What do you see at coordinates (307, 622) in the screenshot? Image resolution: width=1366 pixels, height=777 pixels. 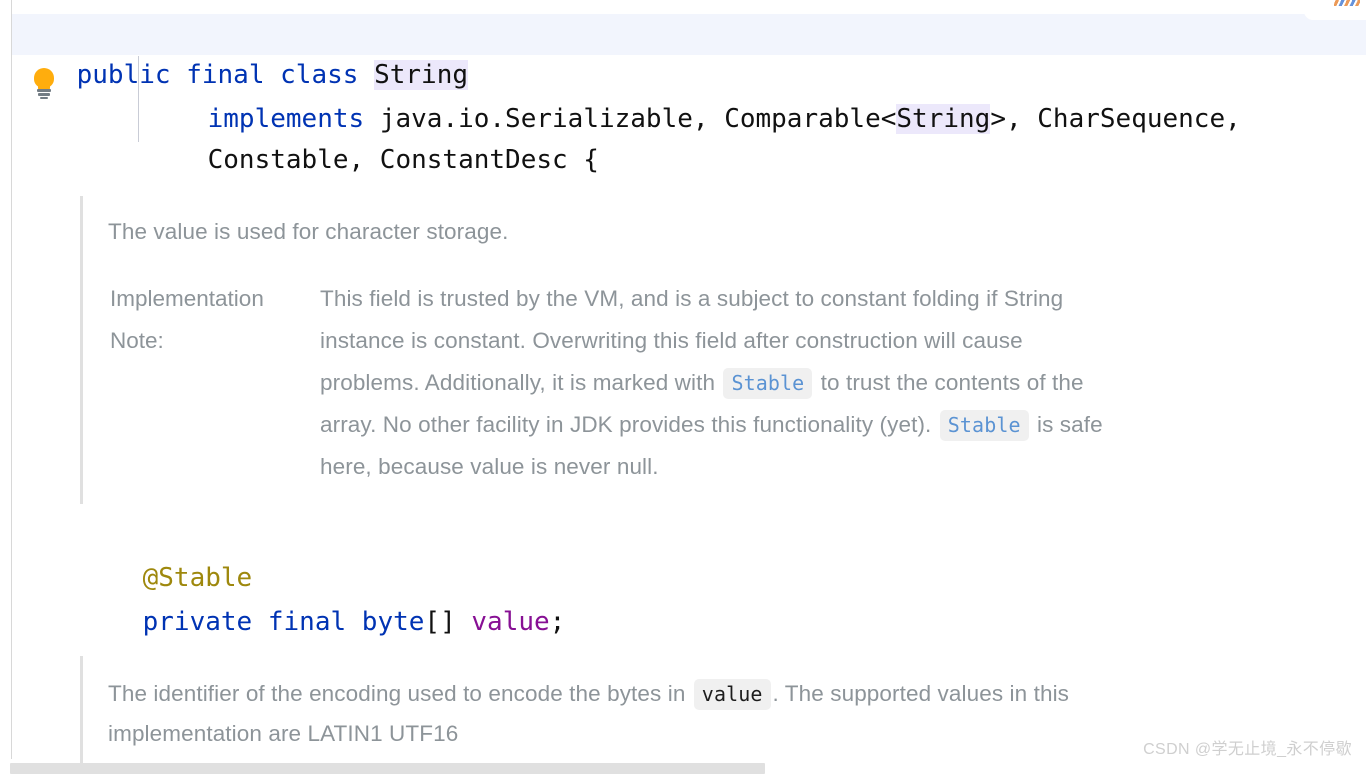 I see `keyword-final-2: final` at bounding box center [307, 622].